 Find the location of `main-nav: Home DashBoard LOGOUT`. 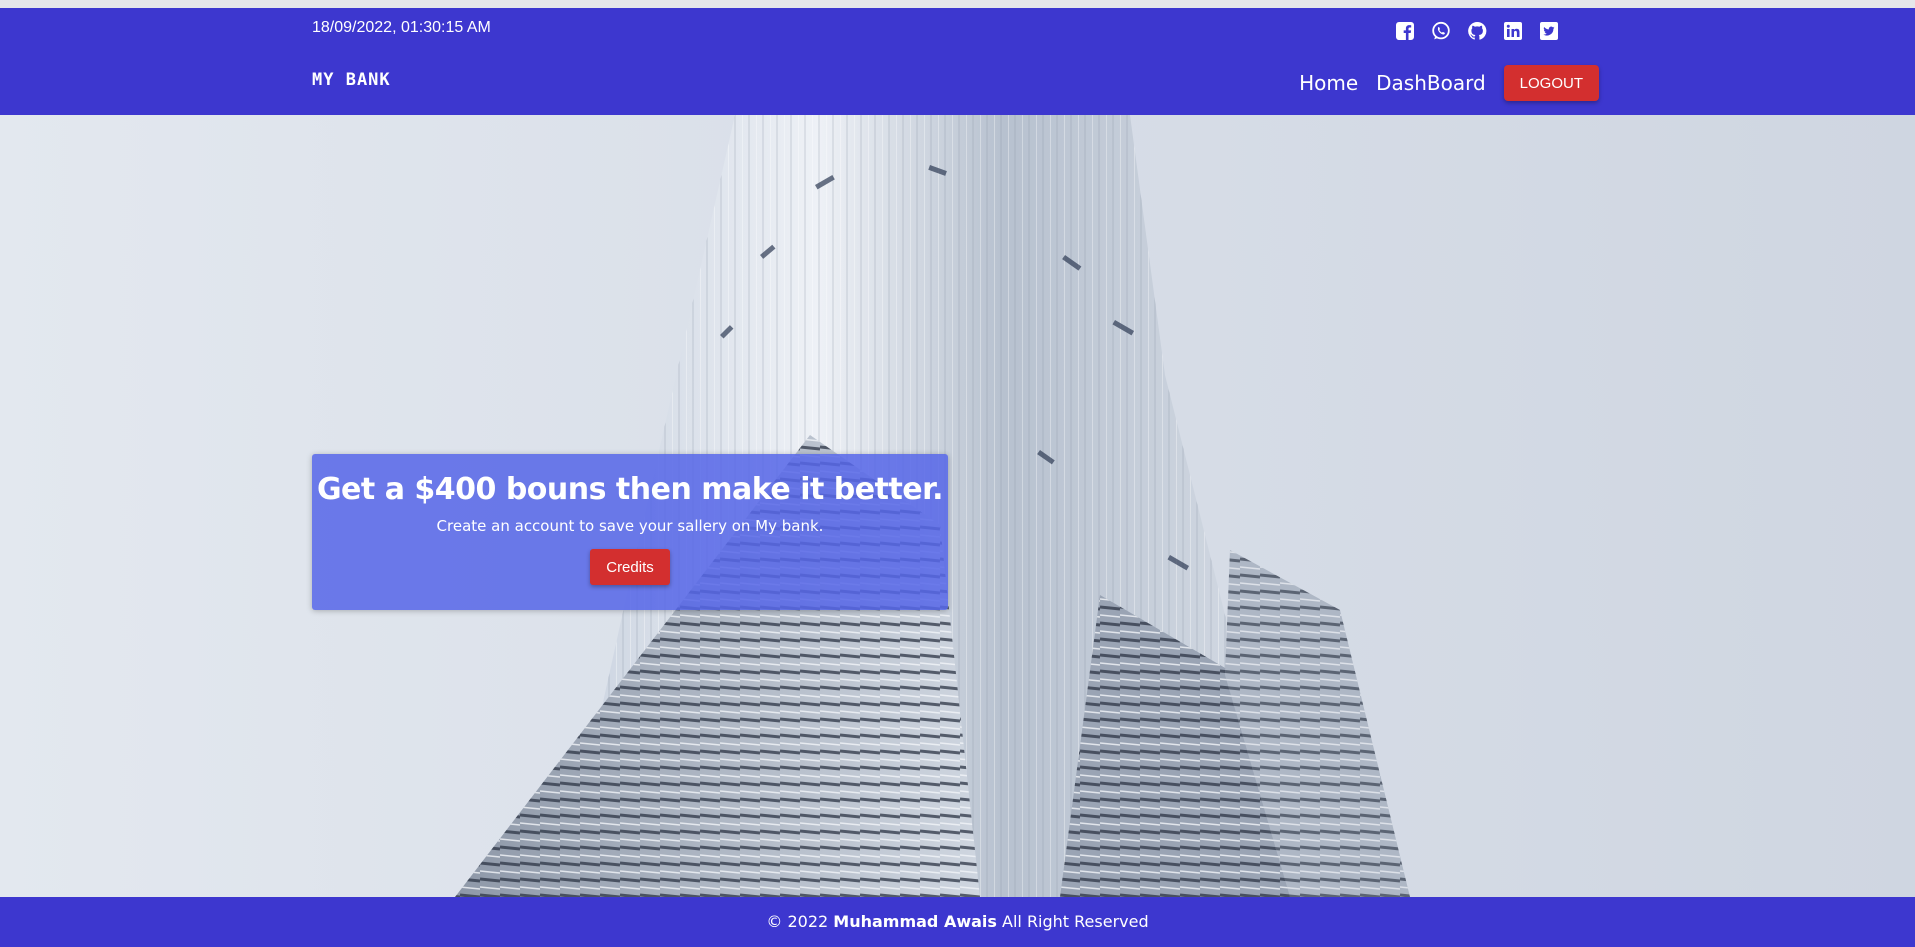

main-nav: Home DashBoard LOGOUT is located at coordinates (1449, 83).